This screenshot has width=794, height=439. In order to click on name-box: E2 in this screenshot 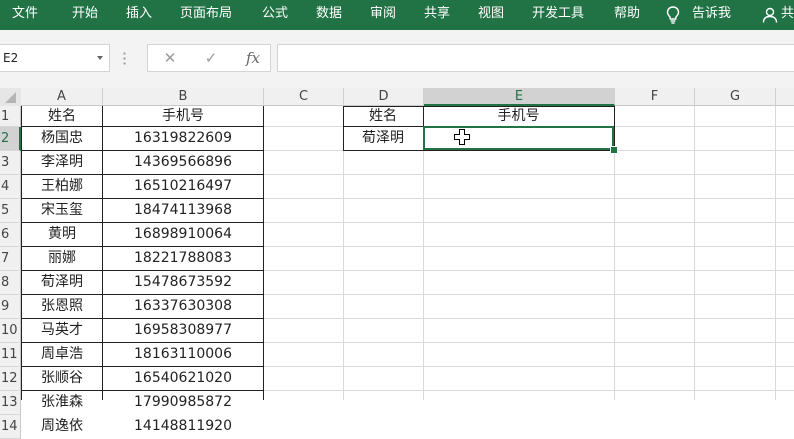, I will do `click(55, 58)`.